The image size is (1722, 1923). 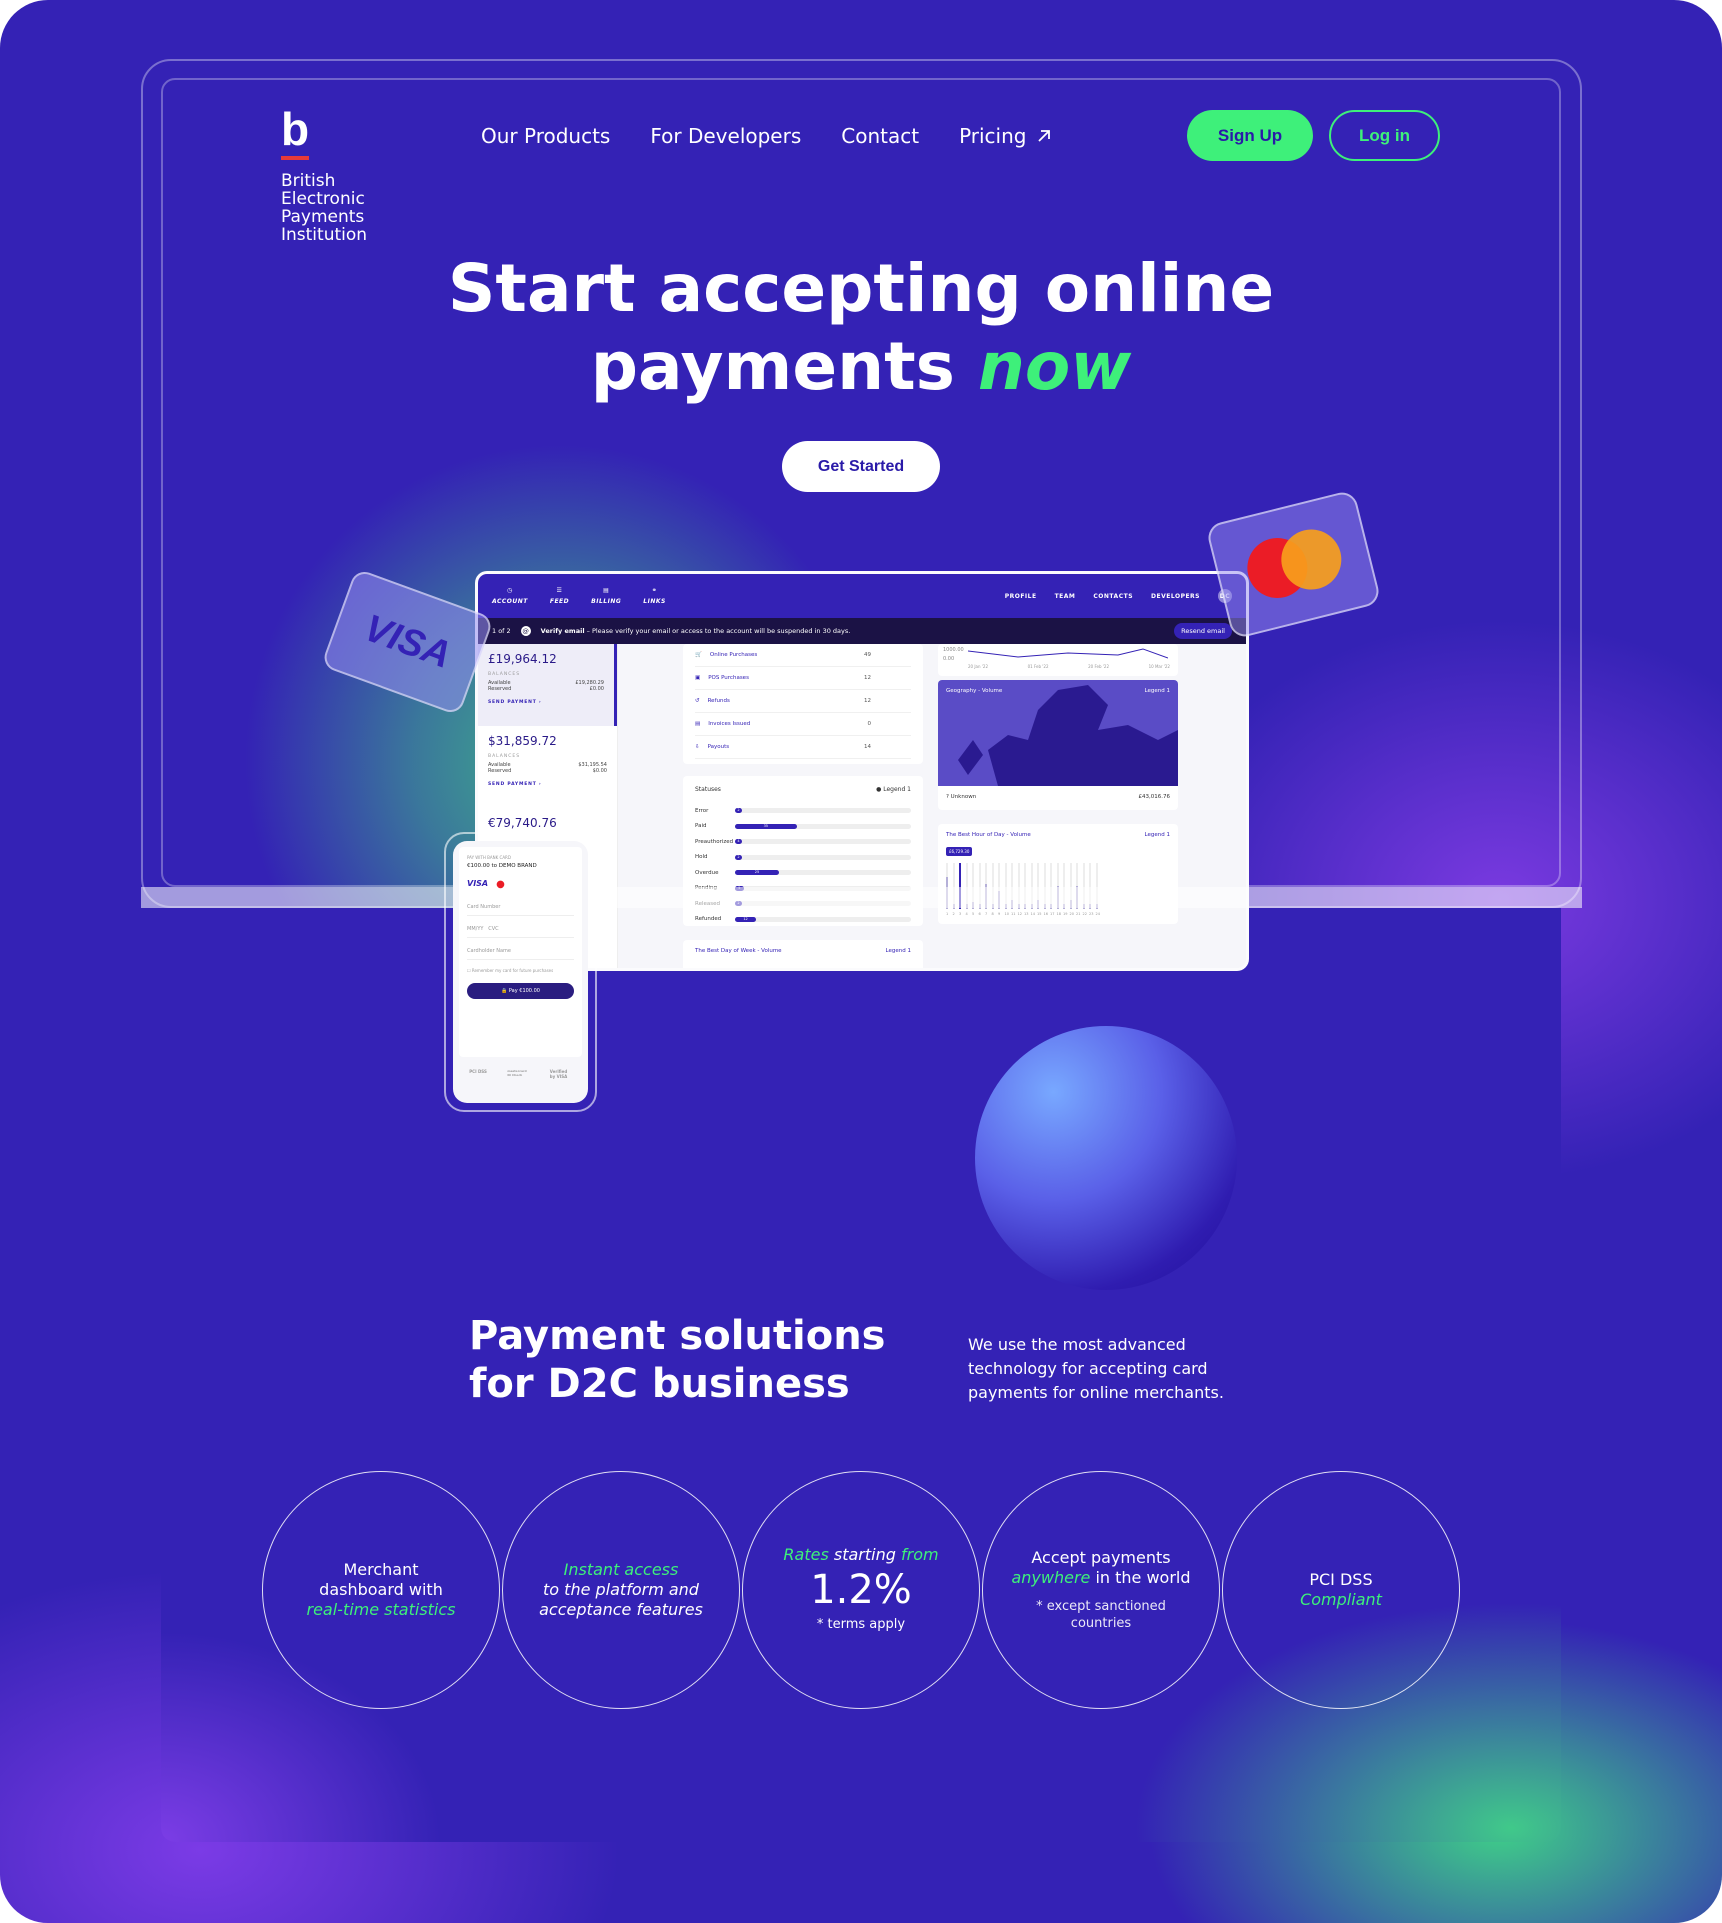 I want to click on tab-developers: DEVELOPERS, so click(x=1175, y=596).